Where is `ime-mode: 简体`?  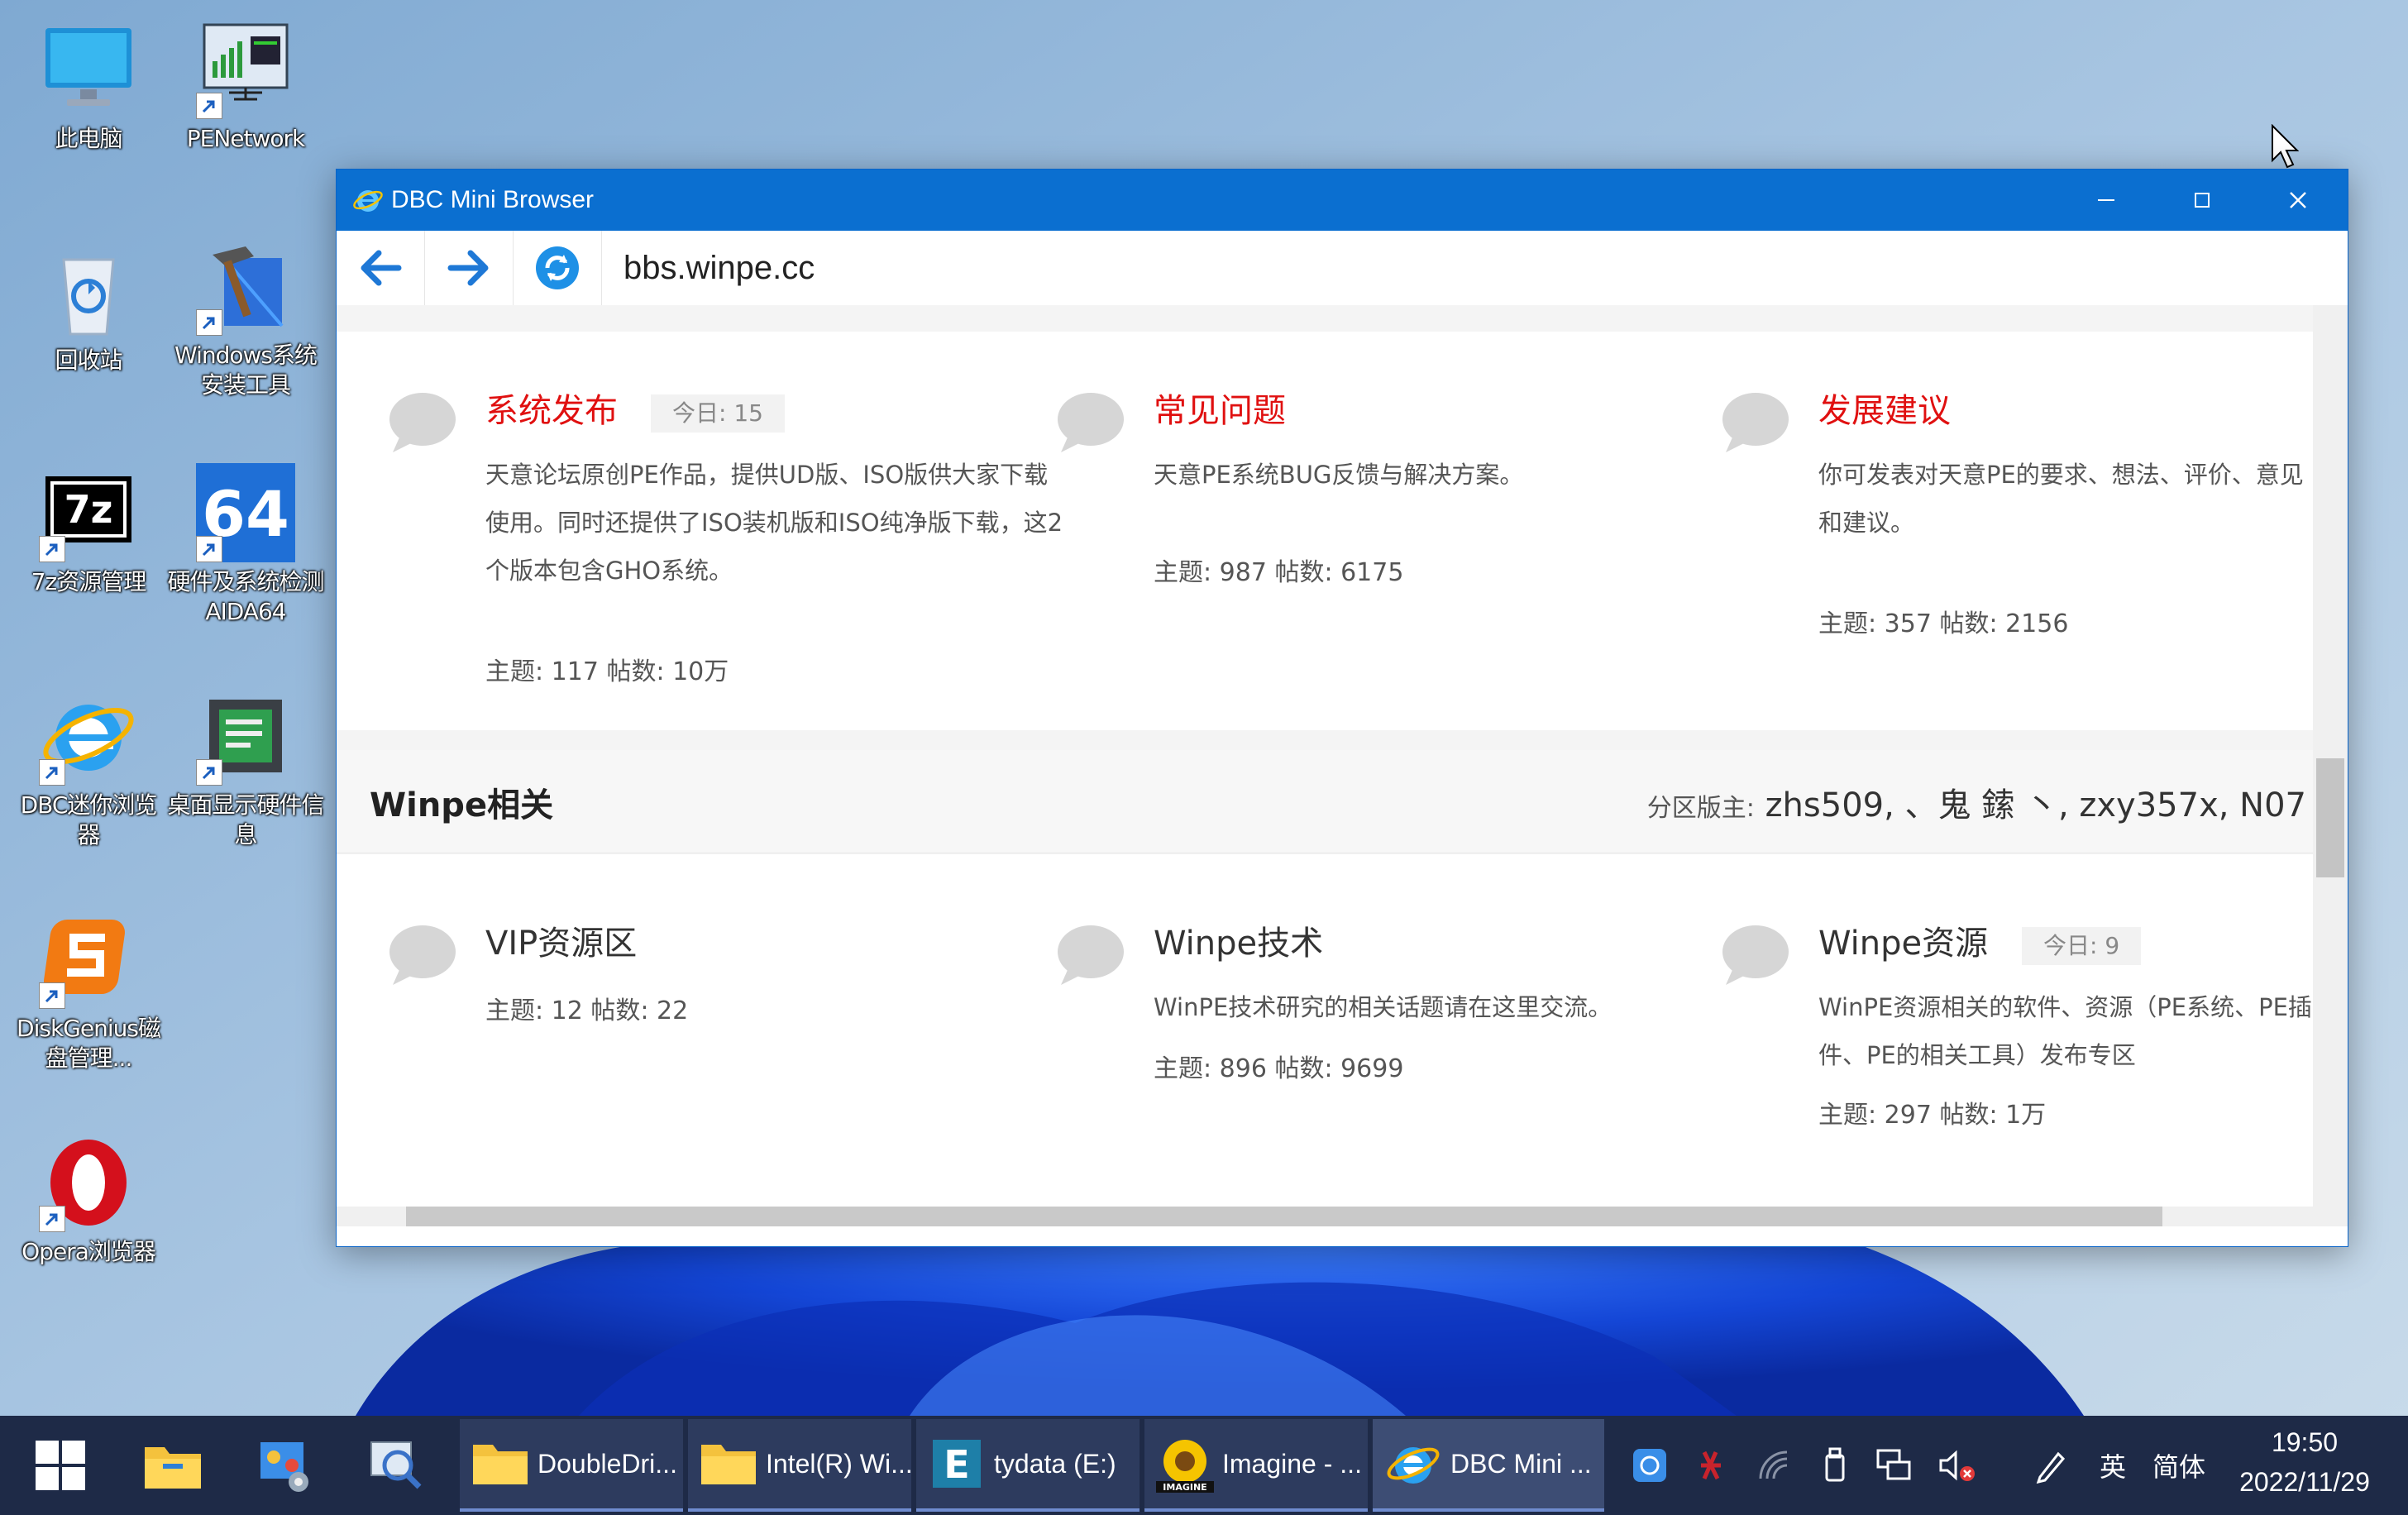
ime-mode: 简体 is located at coordinates (2178, 1467).